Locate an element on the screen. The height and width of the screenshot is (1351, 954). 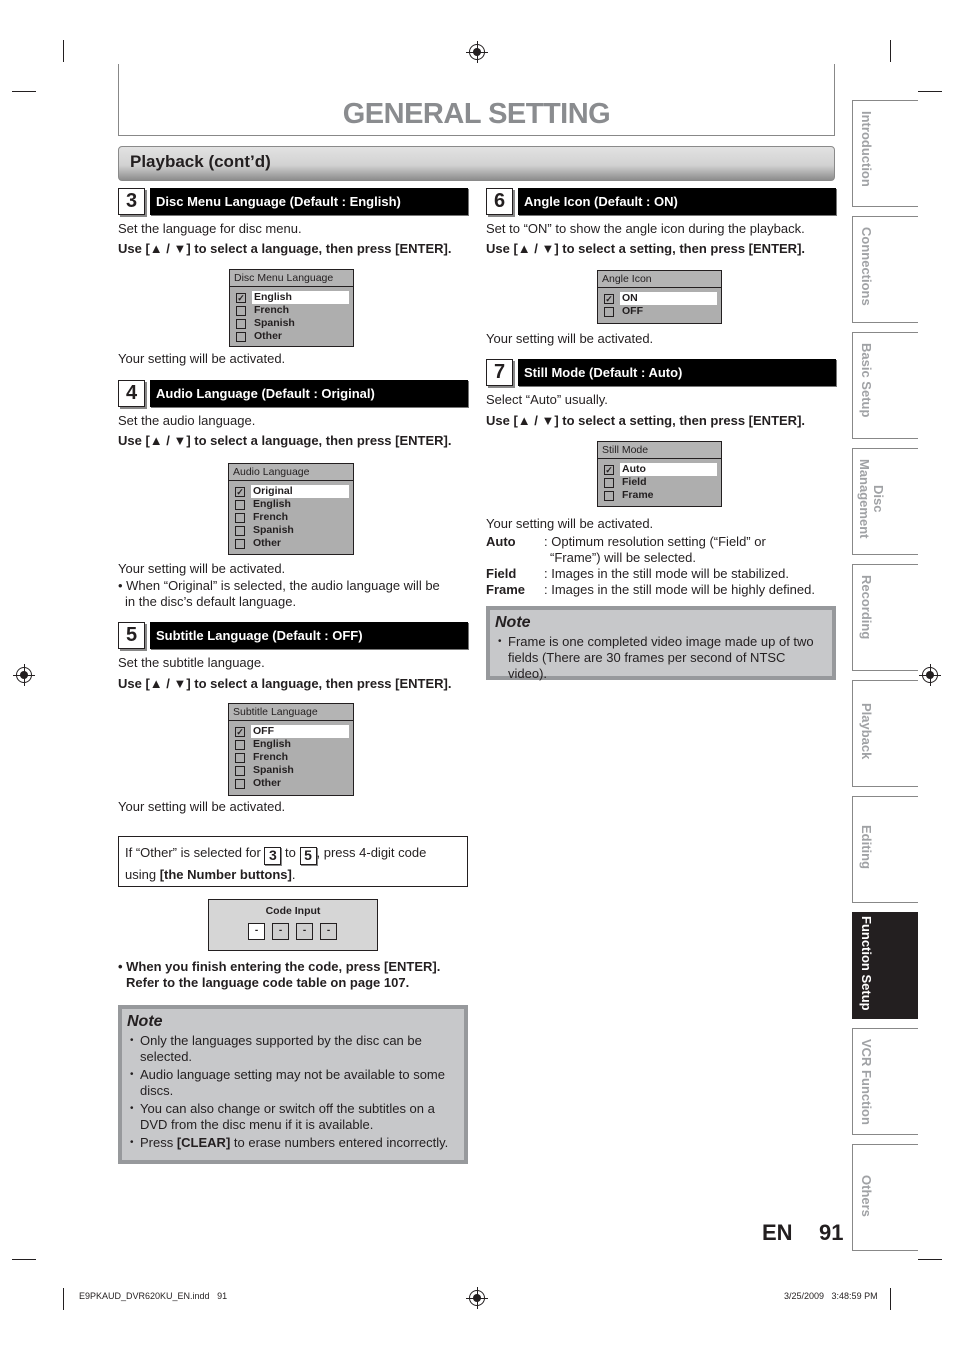
step-description: Set the language for disc menu. is located at coordinates (210, 228).